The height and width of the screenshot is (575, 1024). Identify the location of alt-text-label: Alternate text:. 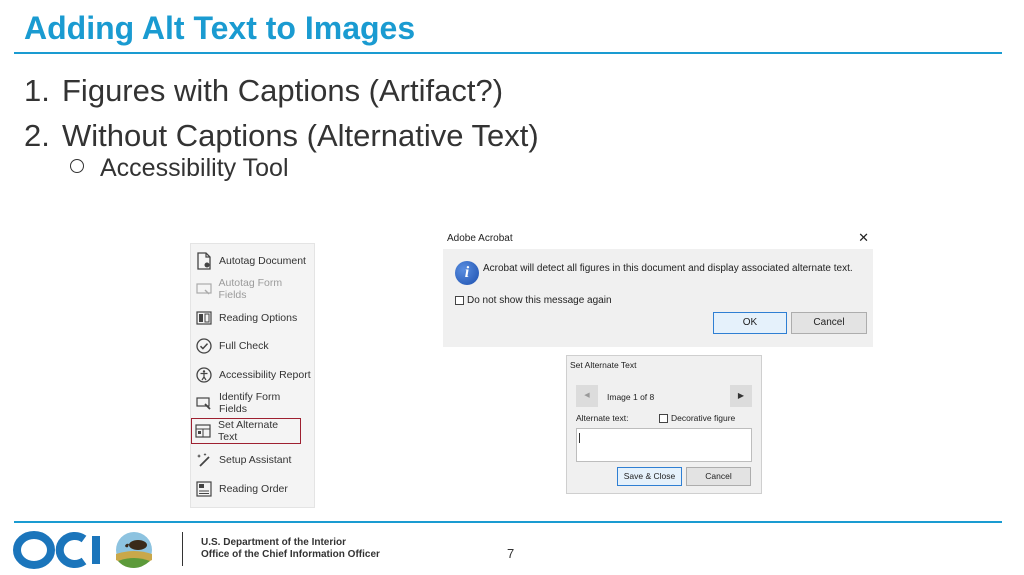
(602, 418).